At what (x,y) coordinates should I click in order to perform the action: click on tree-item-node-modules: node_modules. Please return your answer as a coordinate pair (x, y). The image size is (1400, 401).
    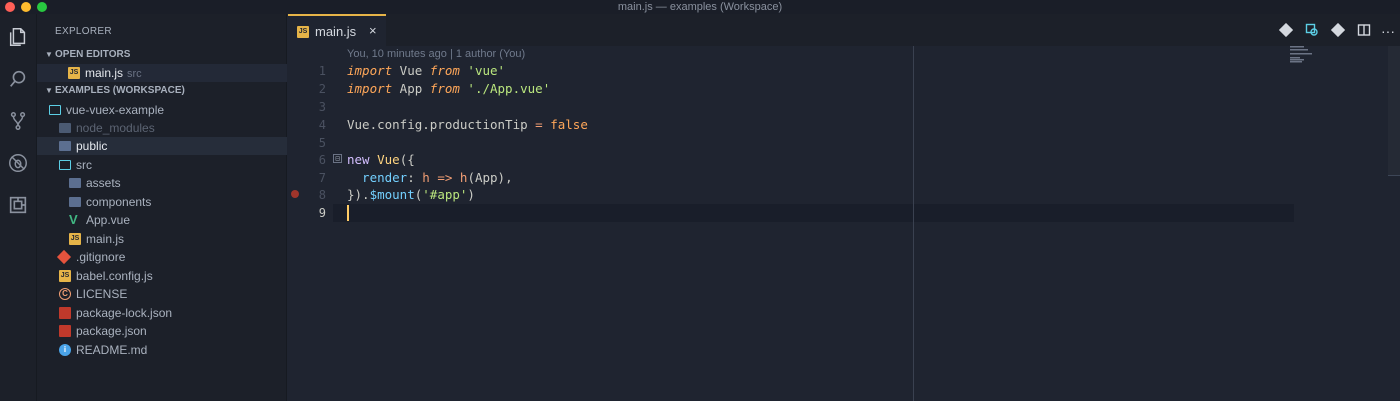
    Looking at the image, I should click on (162, 128).